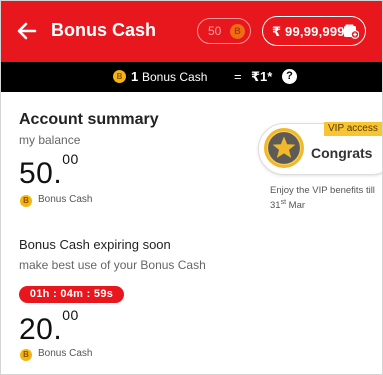  What do you see at coordinates (50, 140) in the screenshot?
I see `account-summary-subtitle: my balance` at bounding box center [50, 140].